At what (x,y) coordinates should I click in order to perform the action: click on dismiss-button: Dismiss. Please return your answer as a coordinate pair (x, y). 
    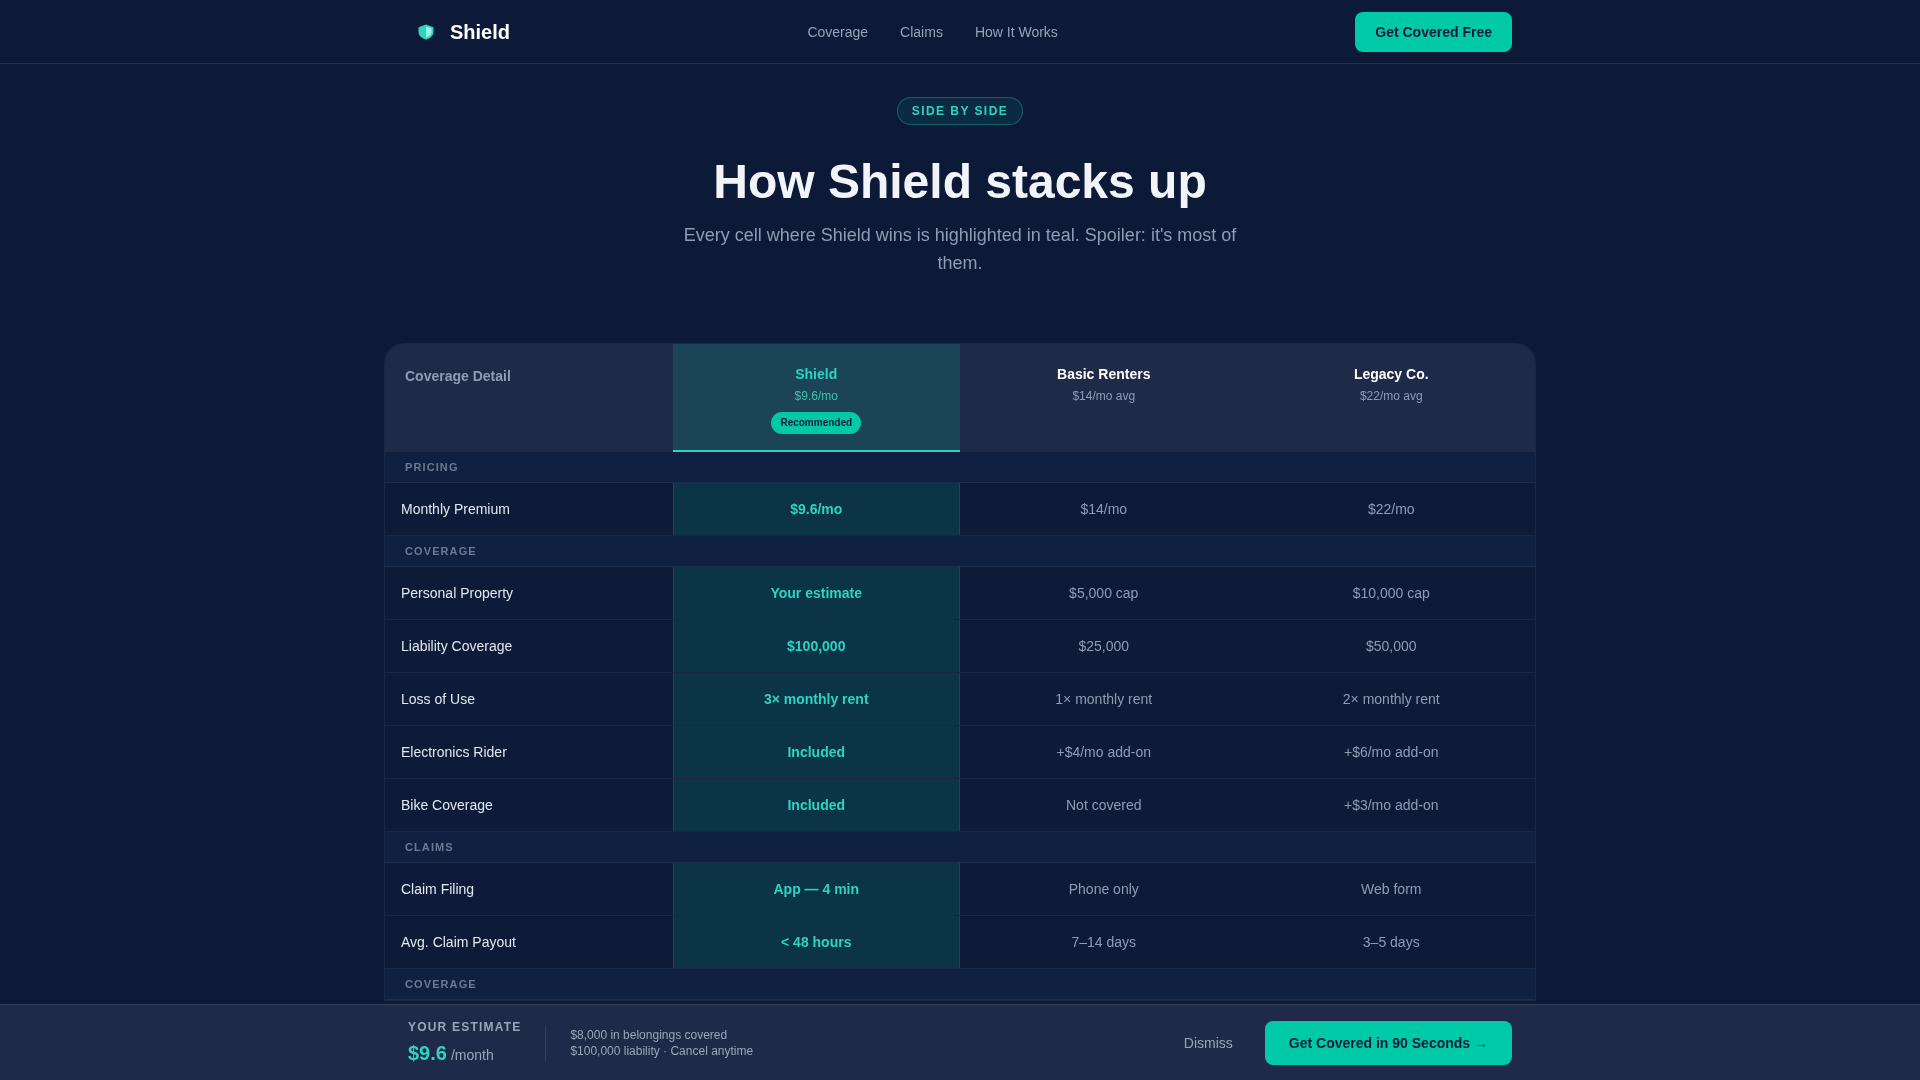
    Looking at the image, I should click on (1208, 1042).